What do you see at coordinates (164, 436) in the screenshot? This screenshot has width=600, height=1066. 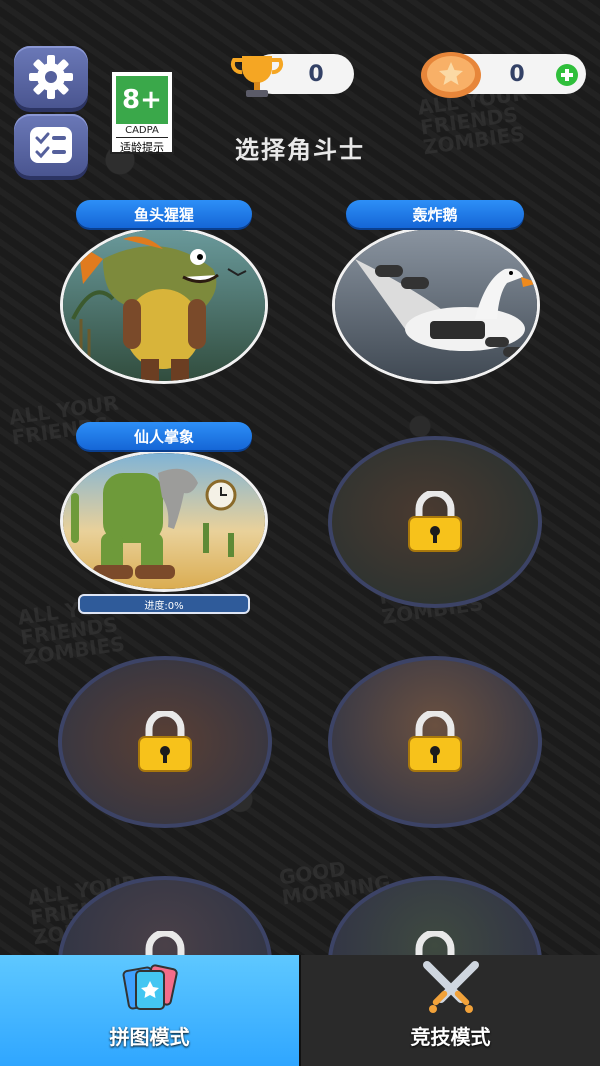 I see `fighter-name-3: 仙人掌象` at bounding box center [164, 436].